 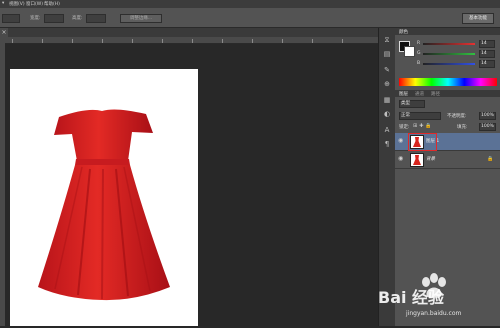 I want to click on layer-filter-dropdown: 类型, so click(x=412, y=104).